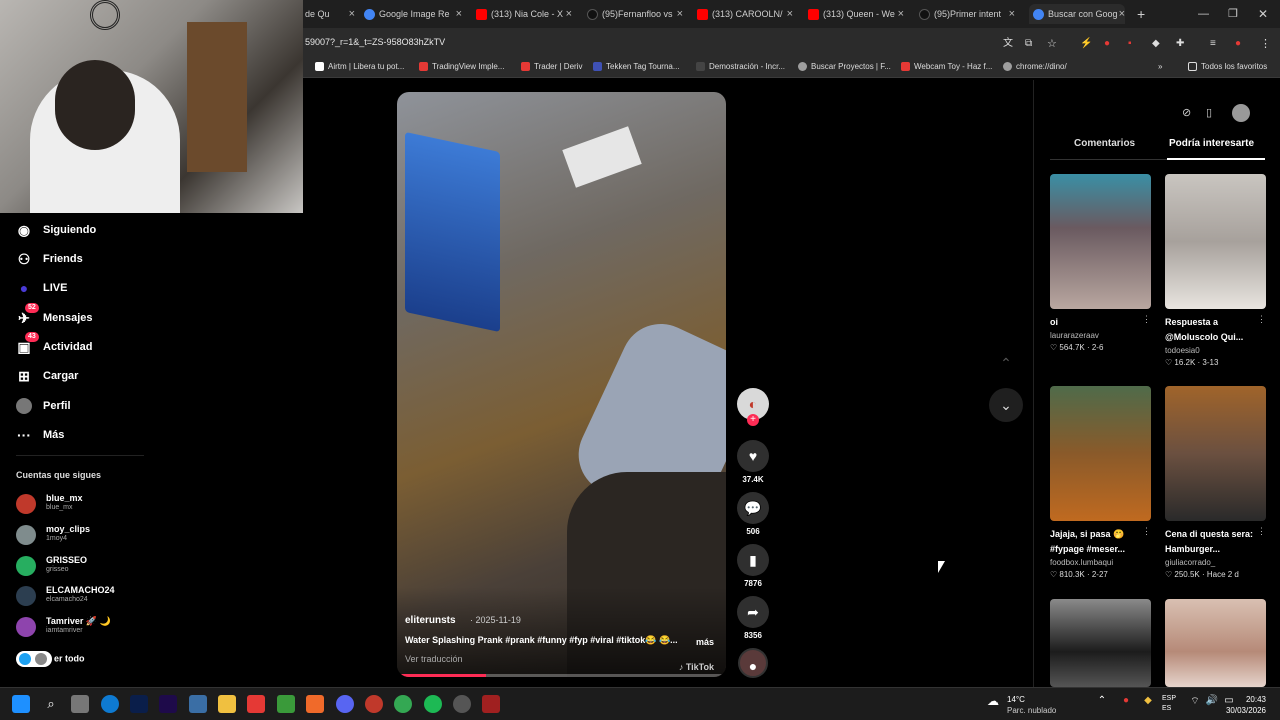 The height and width of the screenshot is (720, 1280). I want to click on extension-icon: ●, so click(1107, 44).